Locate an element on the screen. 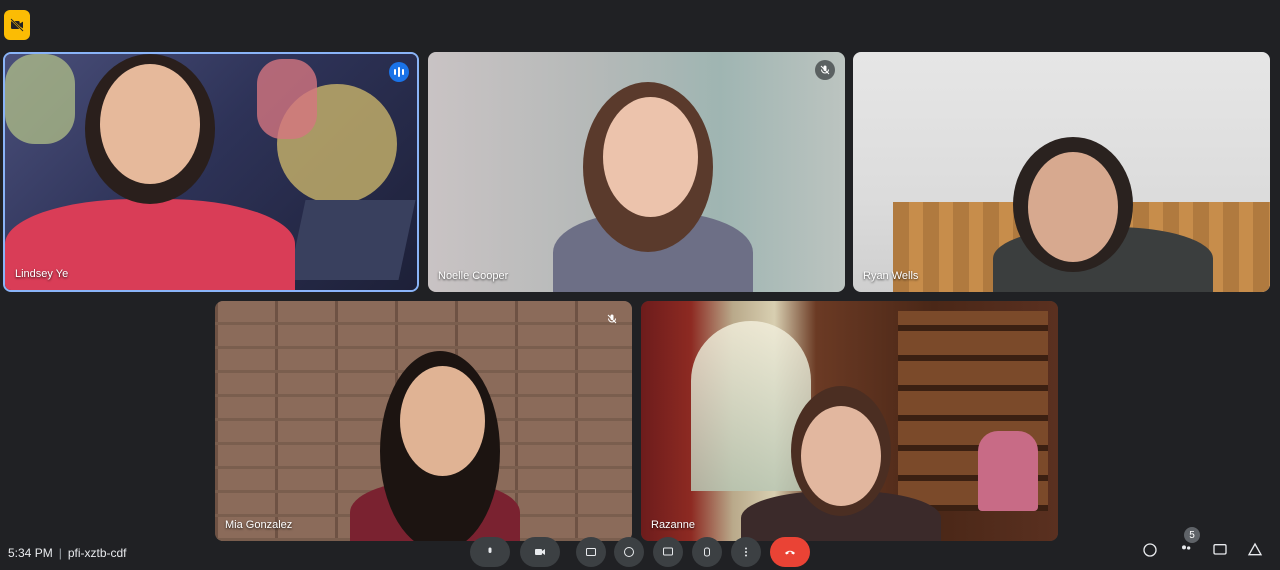 This screenshot has width=1280, height=570. people-icon is located at coordinates (1186, 547).